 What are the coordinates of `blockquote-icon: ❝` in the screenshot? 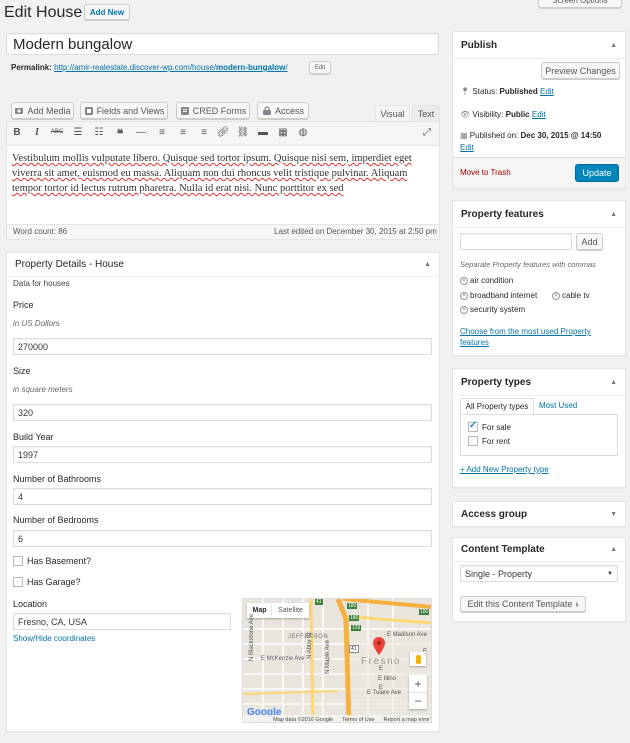 It's located at (120, 134).